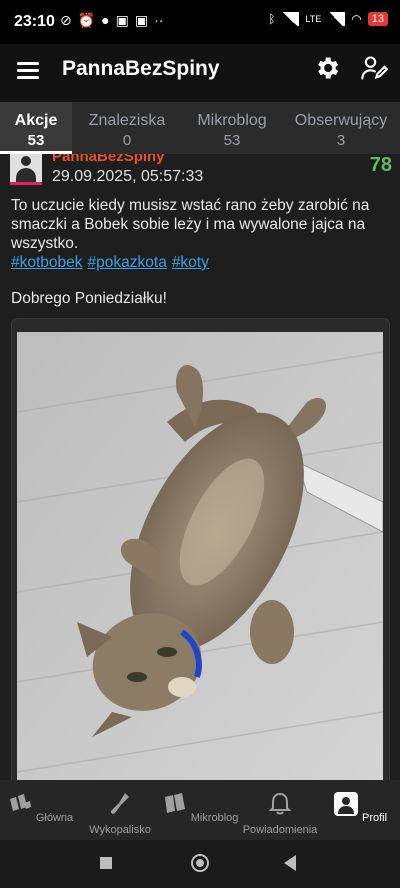 The width and height of the screenshot is (400, 888). What do you see at coordinates (128, 176) in the screenshot?
I see `post-date: 29.09.2025, 05:57:33` at bounding box center [128, 176].